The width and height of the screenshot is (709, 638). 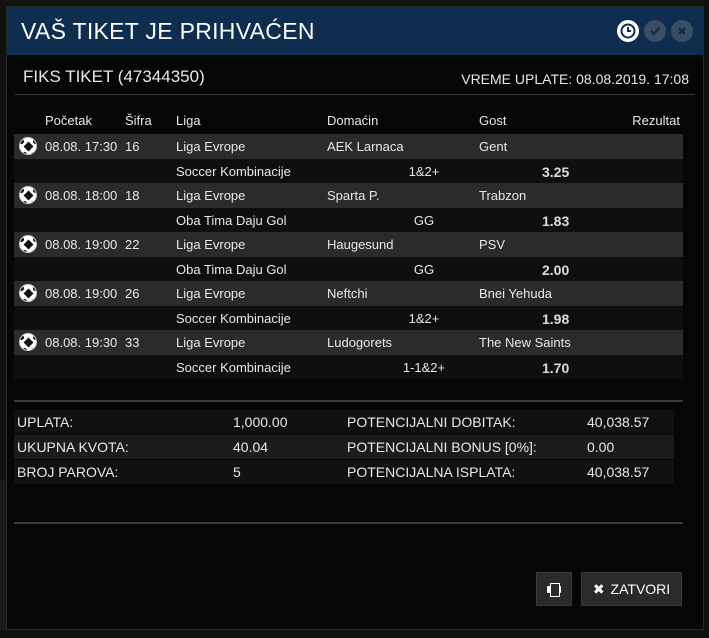 I want to click on payment-time: VREME UPLATE: 08.08.2019. 17:08, so click(x=575, y=79).